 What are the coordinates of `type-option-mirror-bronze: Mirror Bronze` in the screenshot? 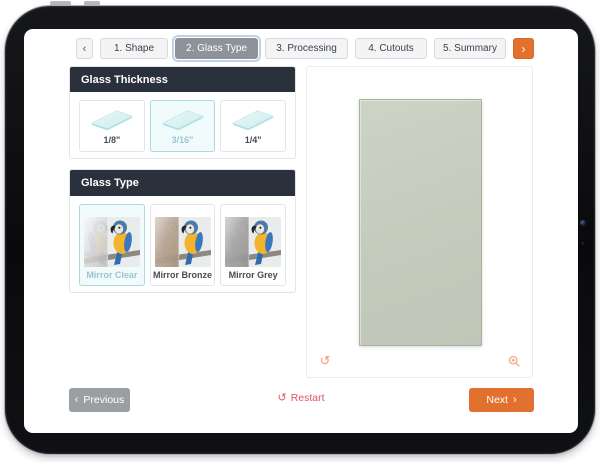 It's located at (182, 245).